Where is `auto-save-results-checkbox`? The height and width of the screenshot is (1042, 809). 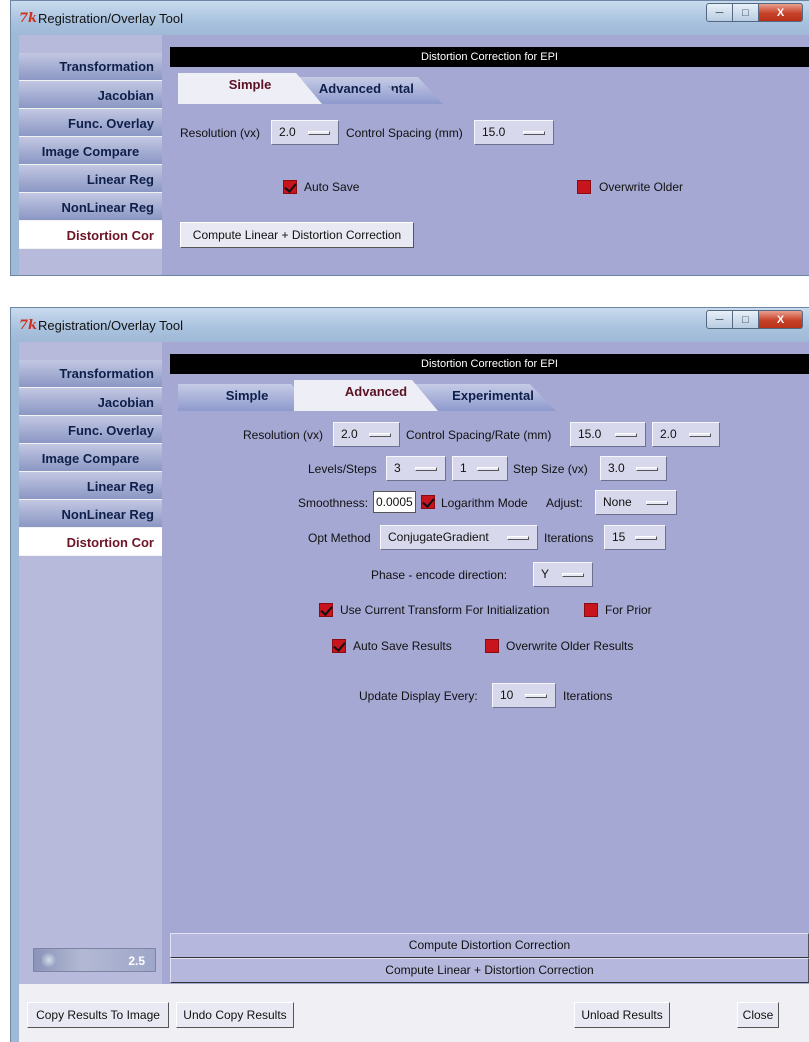 auto-save-results-checkbox is located at coordinates (339, 646).